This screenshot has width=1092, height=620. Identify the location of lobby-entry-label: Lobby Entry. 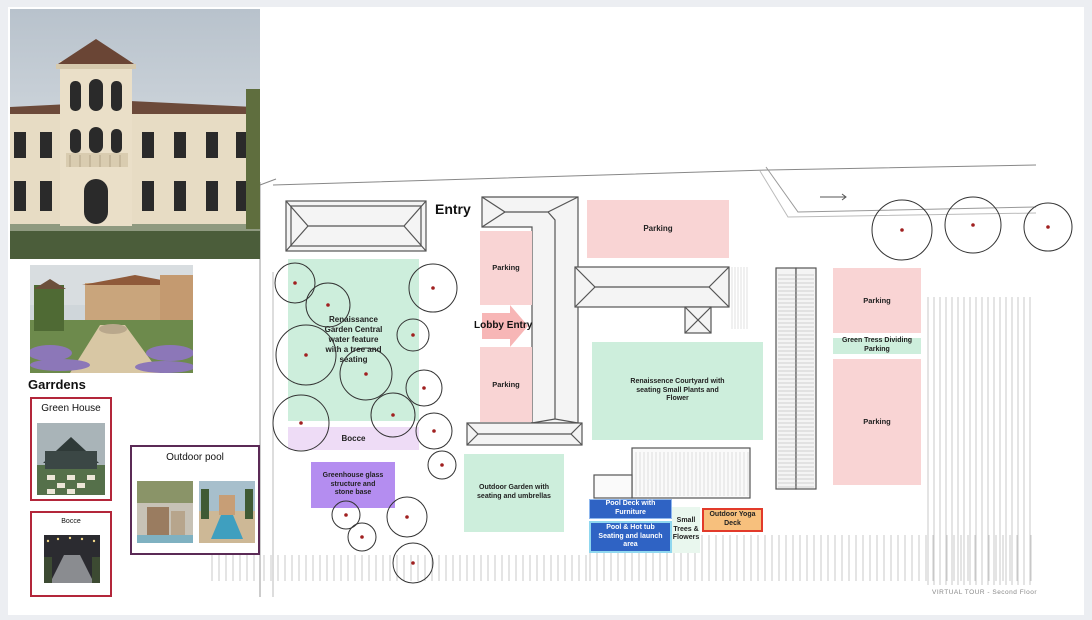
(503, 325).